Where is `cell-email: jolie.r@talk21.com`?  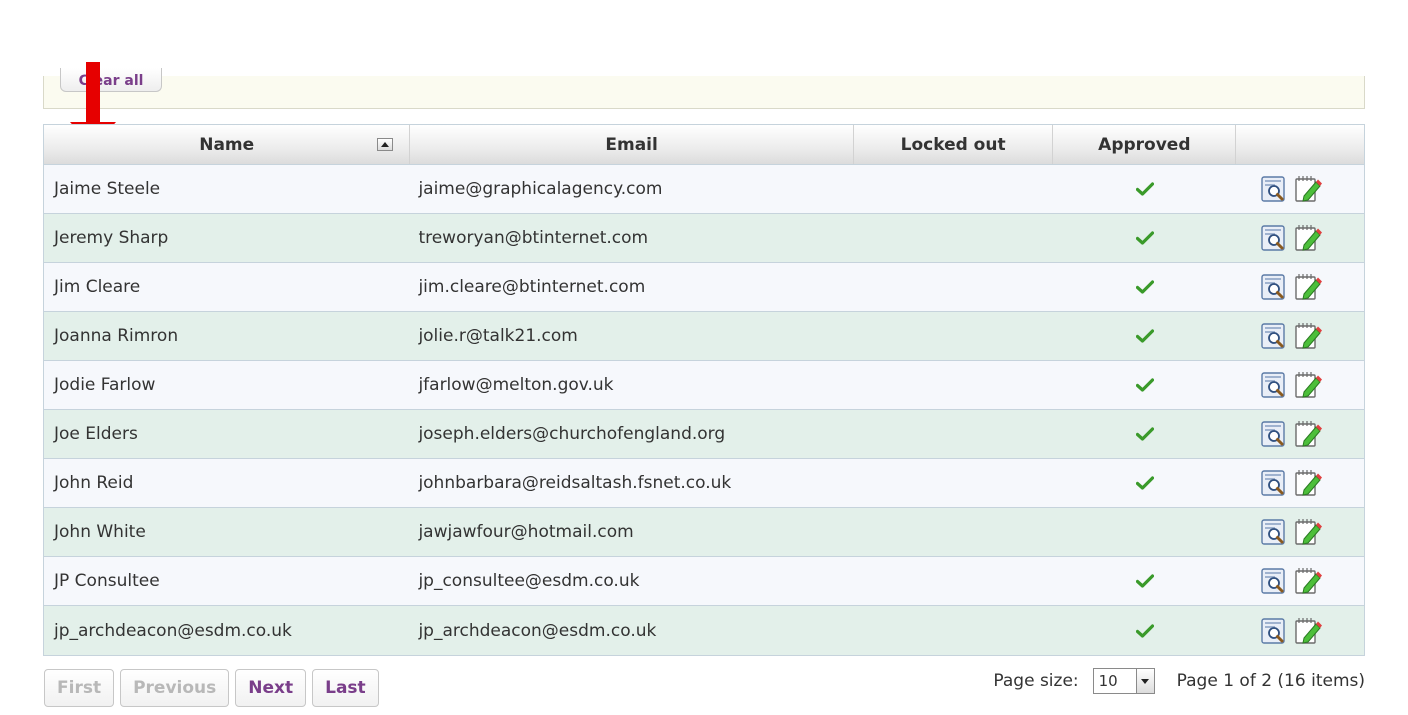
cell-email: jolie.r@talk21.com is located at coordinates (498, 336).